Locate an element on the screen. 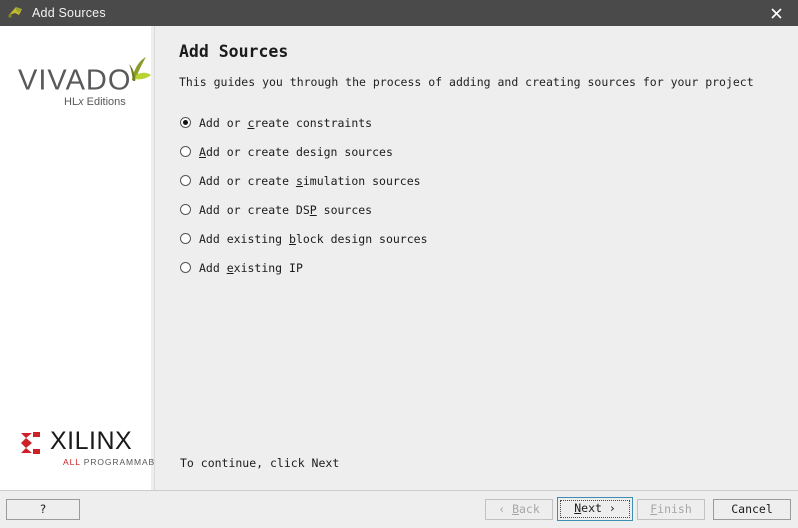  help-button: ? is located at coordinates (43, 509).